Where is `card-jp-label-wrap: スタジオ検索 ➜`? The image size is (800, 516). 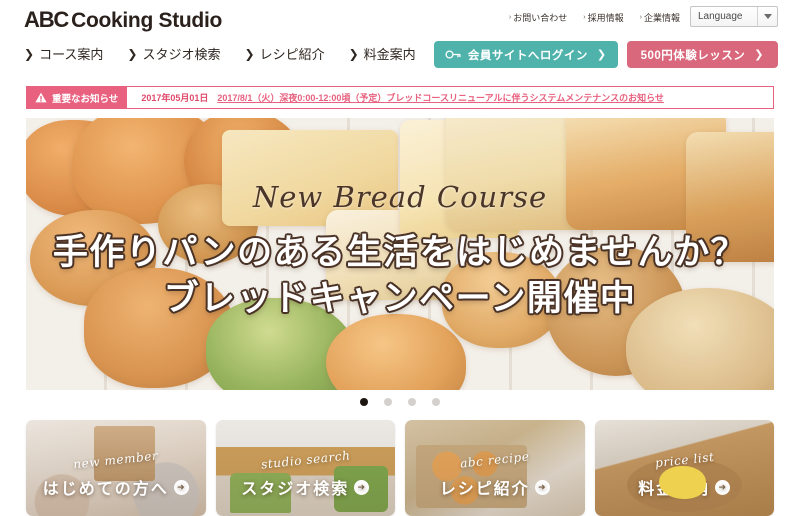
card-jp-label-wrap: スタジオ検索 ➜ is located at coordinates (306, 487).